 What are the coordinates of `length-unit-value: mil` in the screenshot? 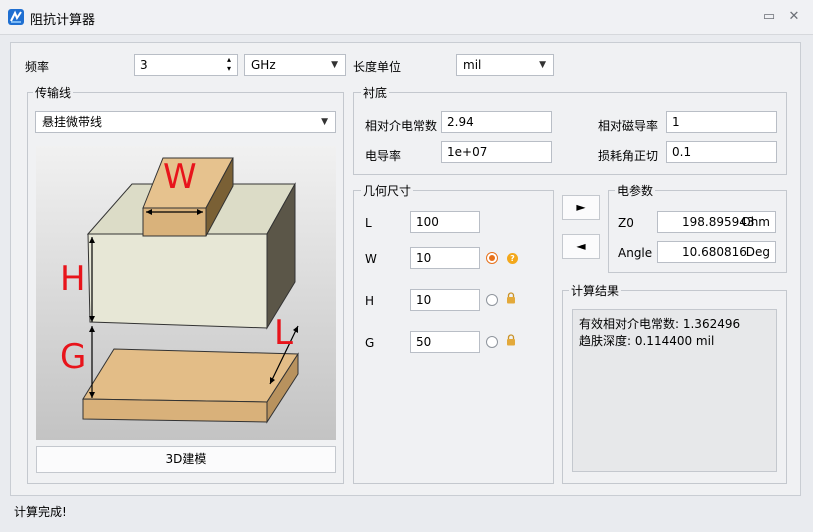 It's located at (472, 65).